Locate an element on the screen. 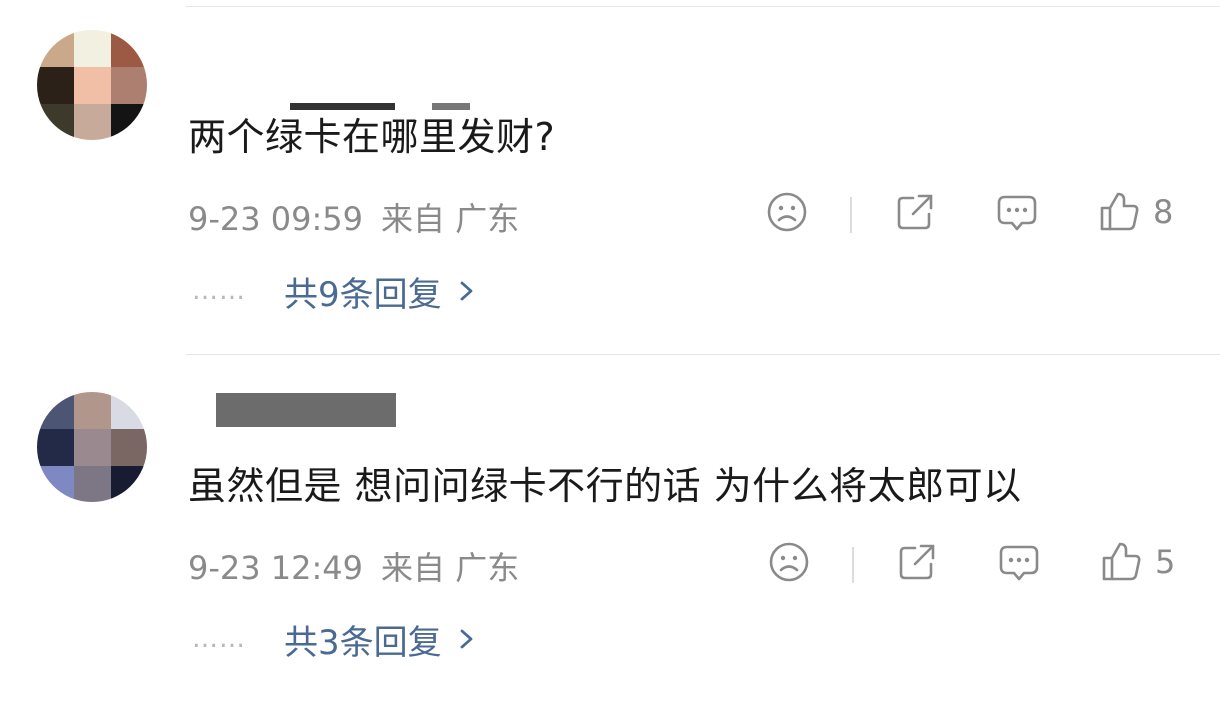  like-count: 5 is located at coordinates (1165, 562).